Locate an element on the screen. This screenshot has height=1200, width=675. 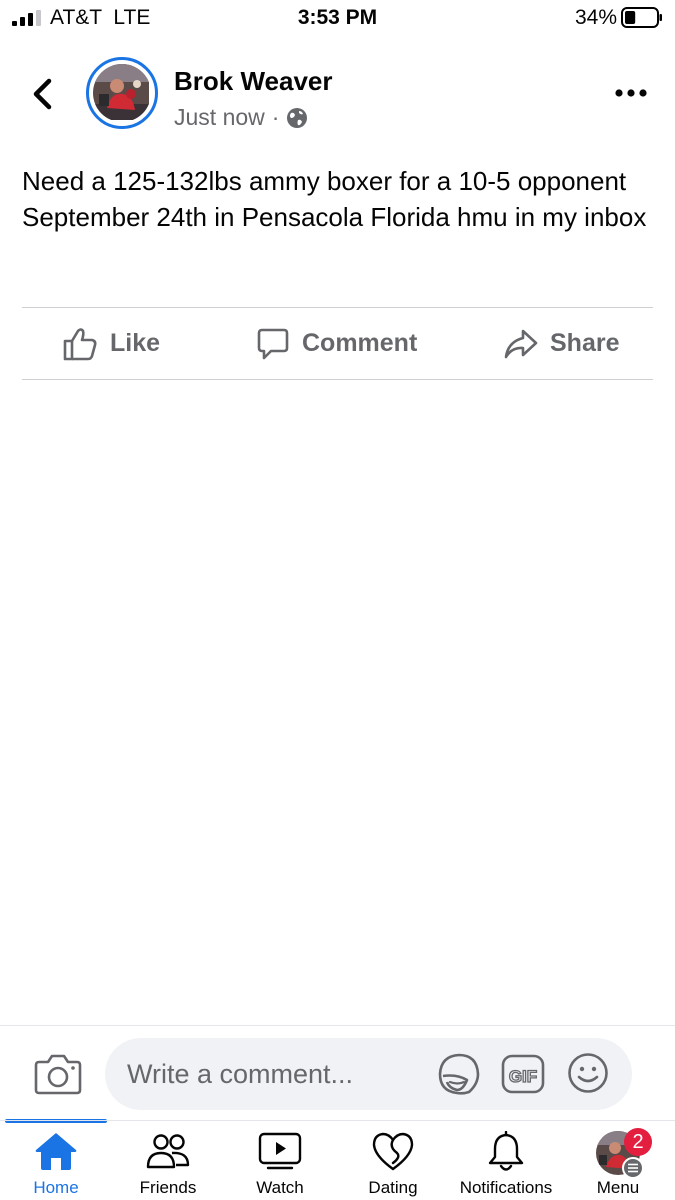
tab-watch: Watch is located at coordinates (280, 1160).